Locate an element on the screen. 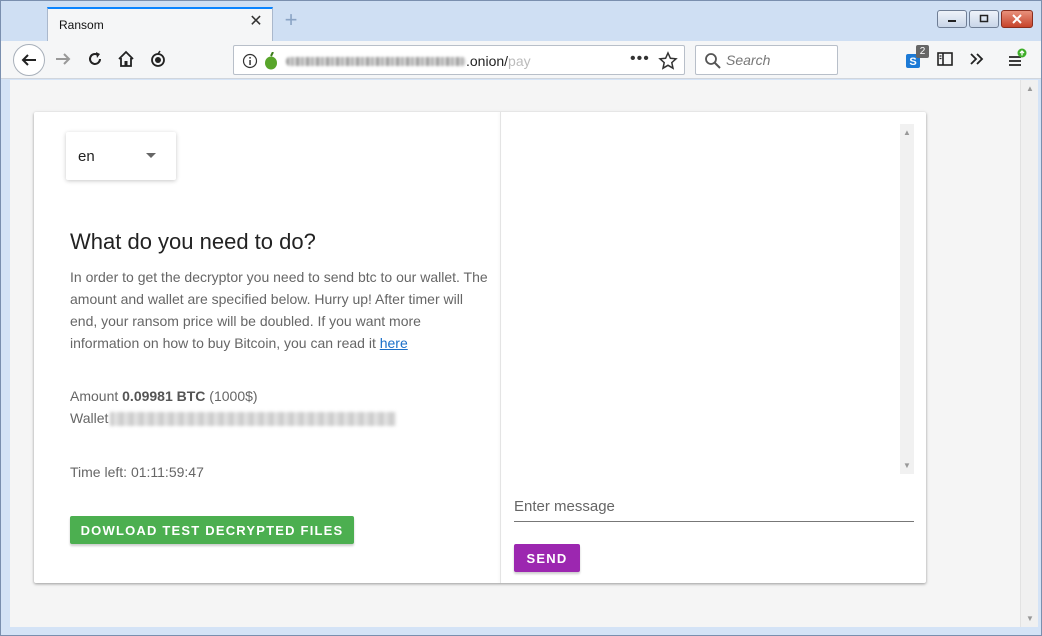  tab-title: Ransom is located at coordinates (81, 25).